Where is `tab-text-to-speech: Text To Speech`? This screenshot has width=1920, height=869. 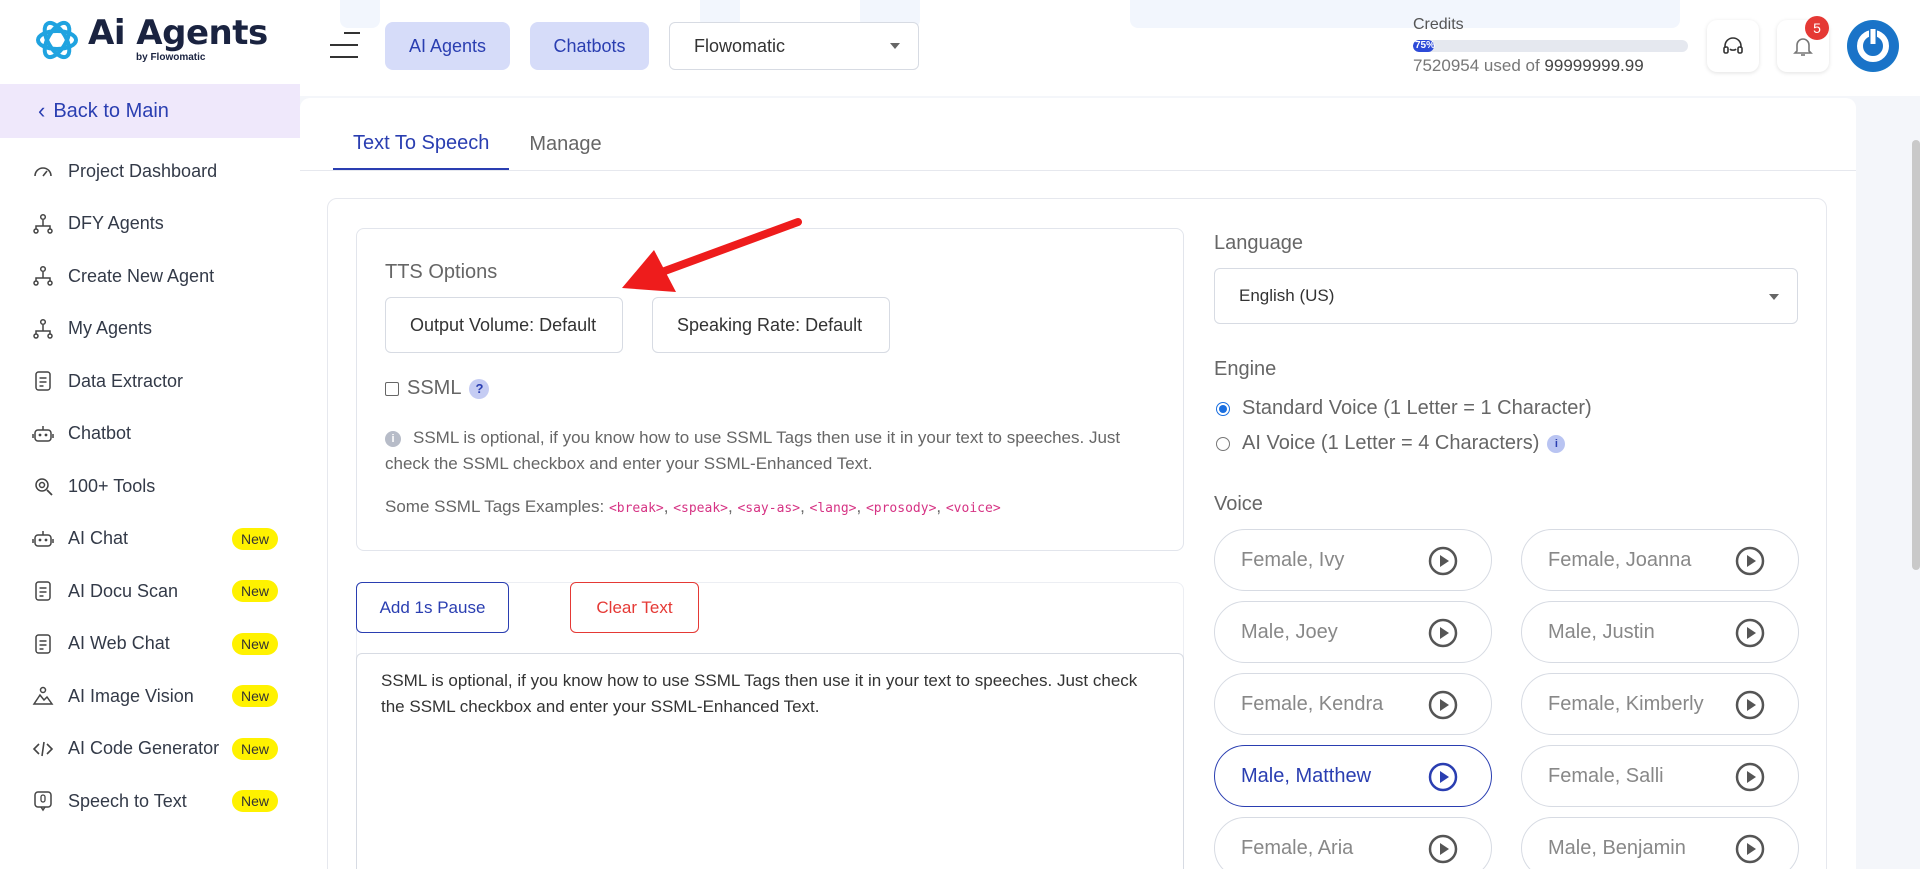
tab-text-to-speech: Text To Speech is located at coordinates (421, 144).